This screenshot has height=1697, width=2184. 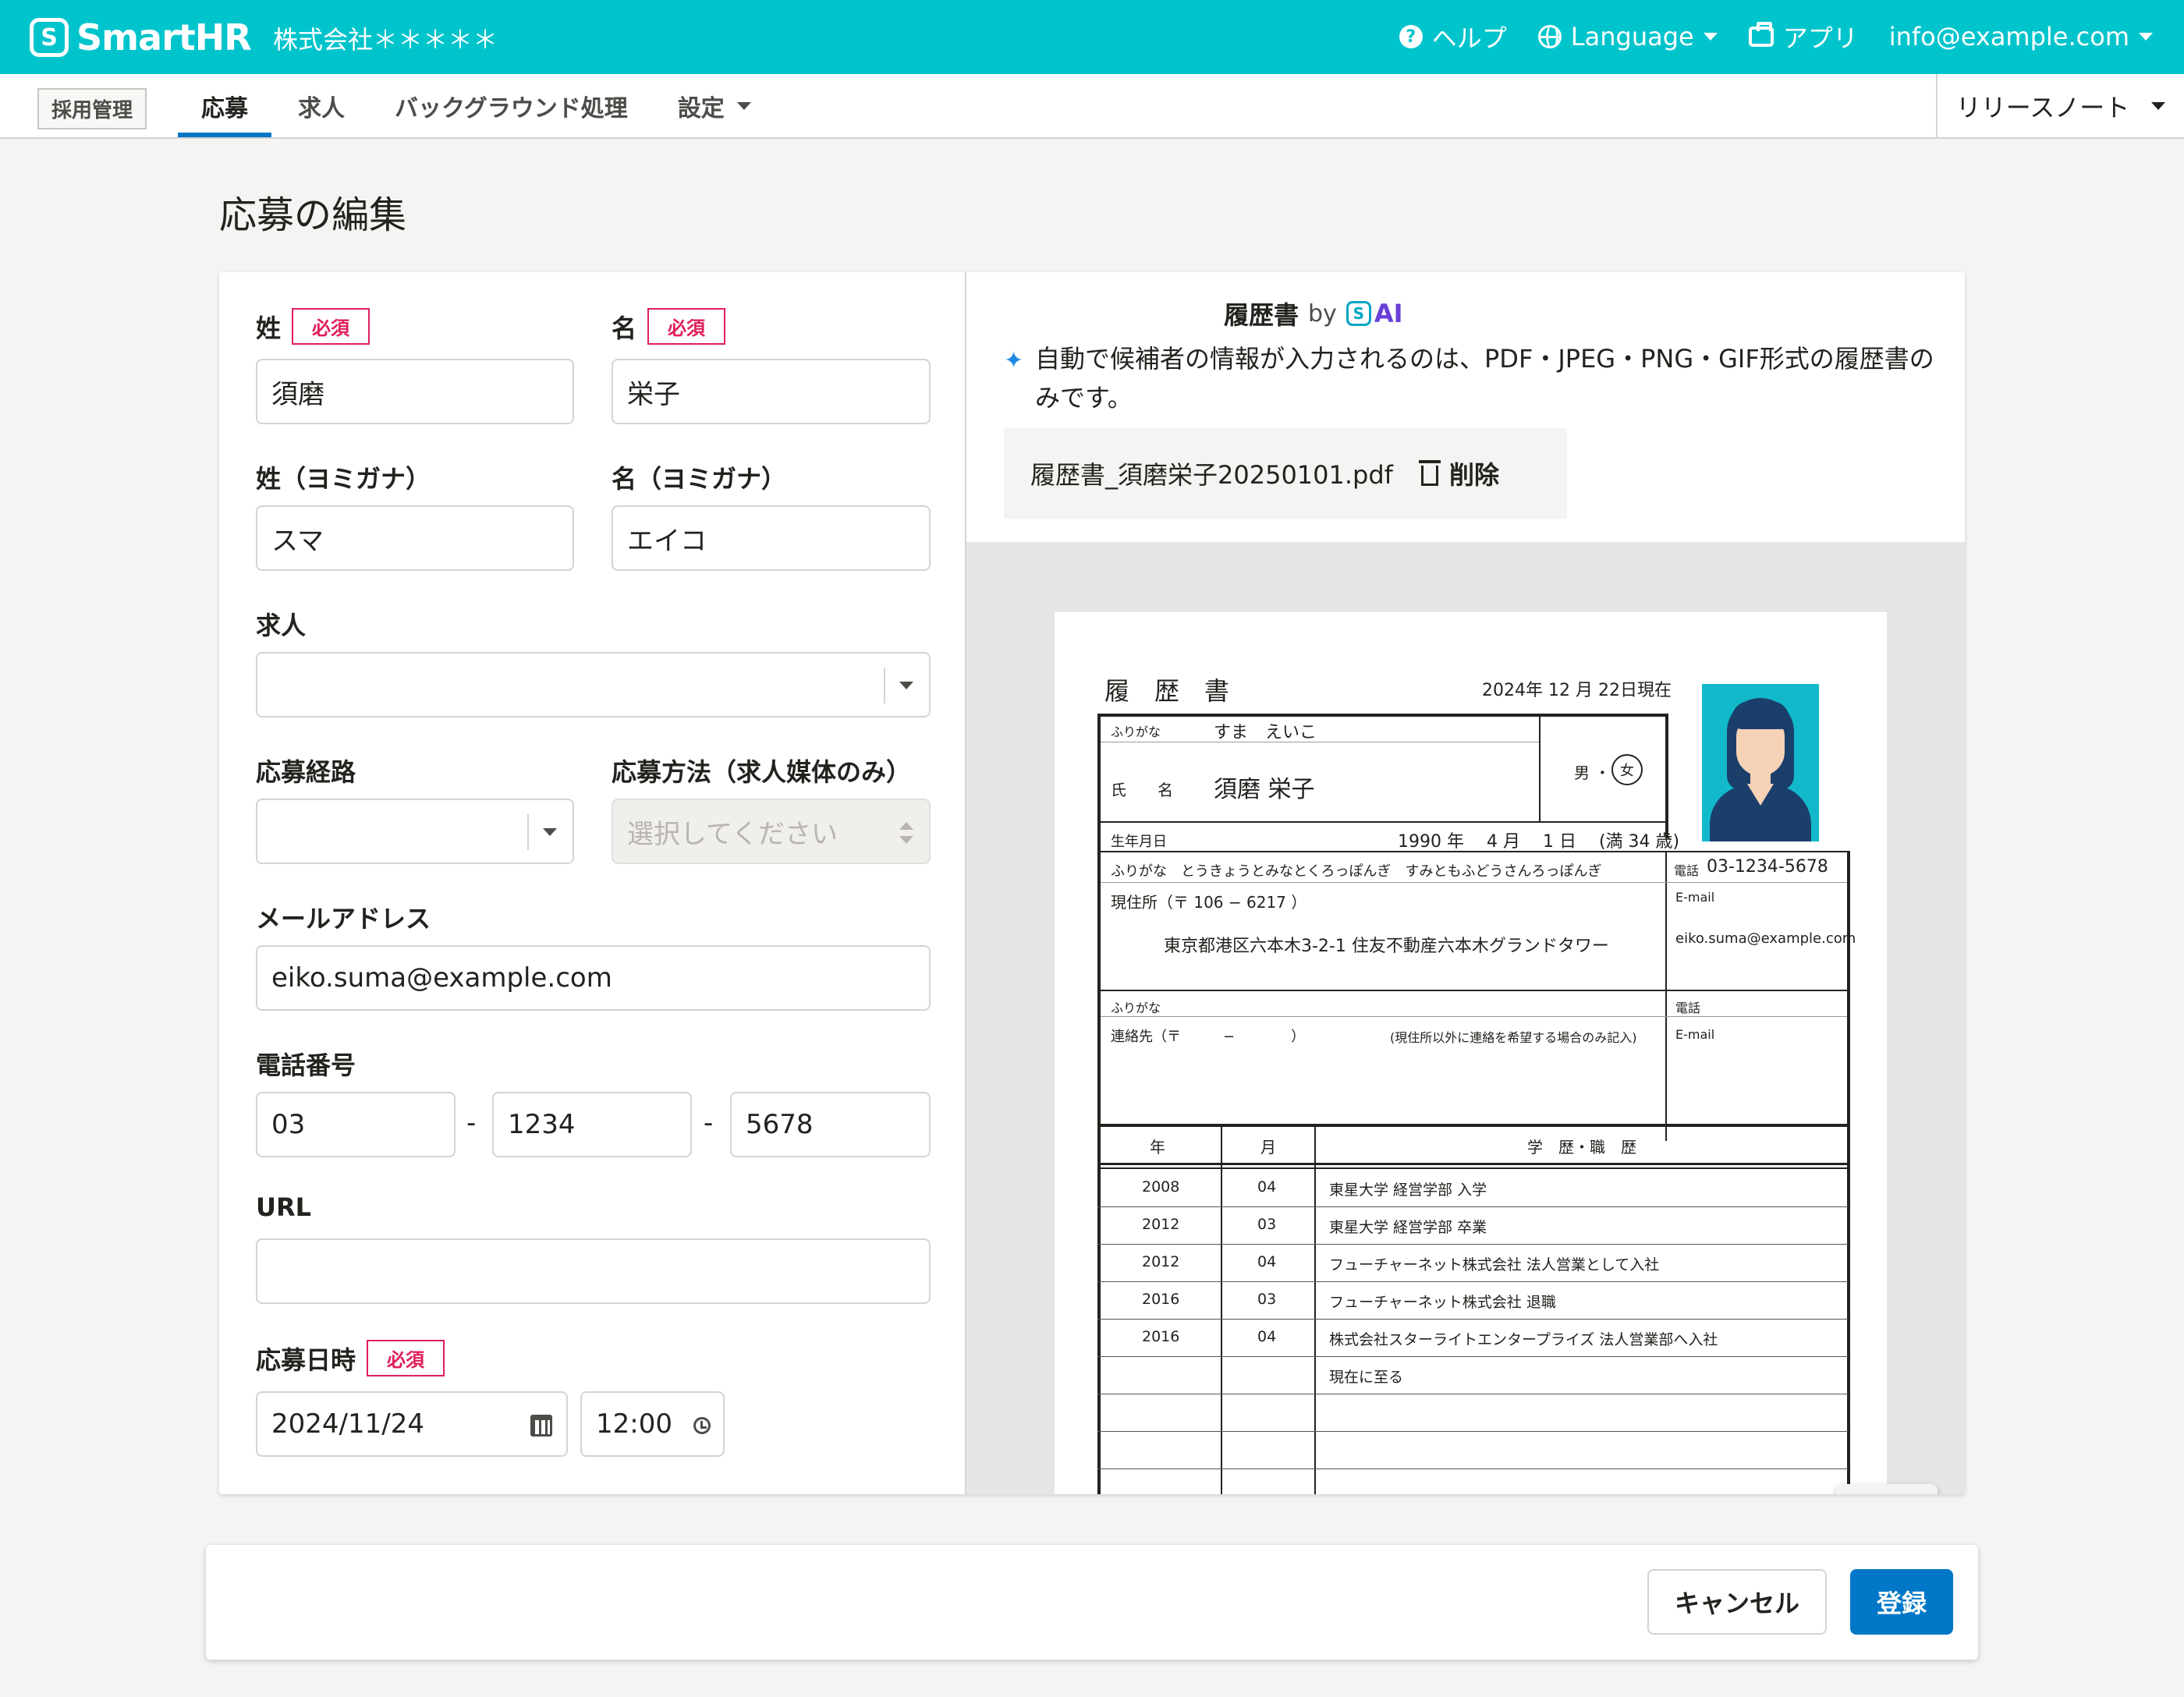 I want to click on tel-label: 電話, so click(x=1687, y=871).